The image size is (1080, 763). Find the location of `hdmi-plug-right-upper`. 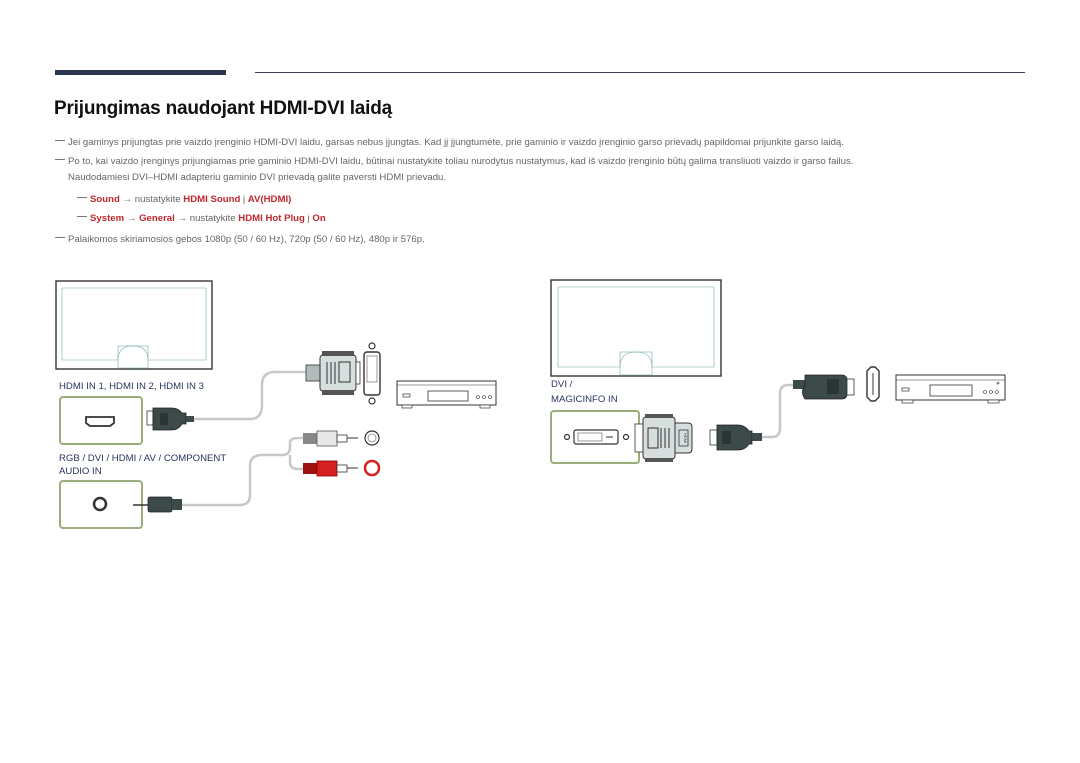

hdmi-plug-right-upper is located at coordinates (824, 387).